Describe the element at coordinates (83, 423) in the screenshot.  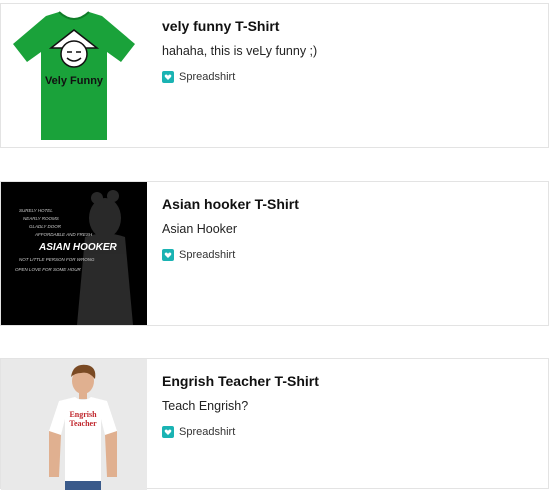
I see `shirt-print-text: Teacher` at that location.